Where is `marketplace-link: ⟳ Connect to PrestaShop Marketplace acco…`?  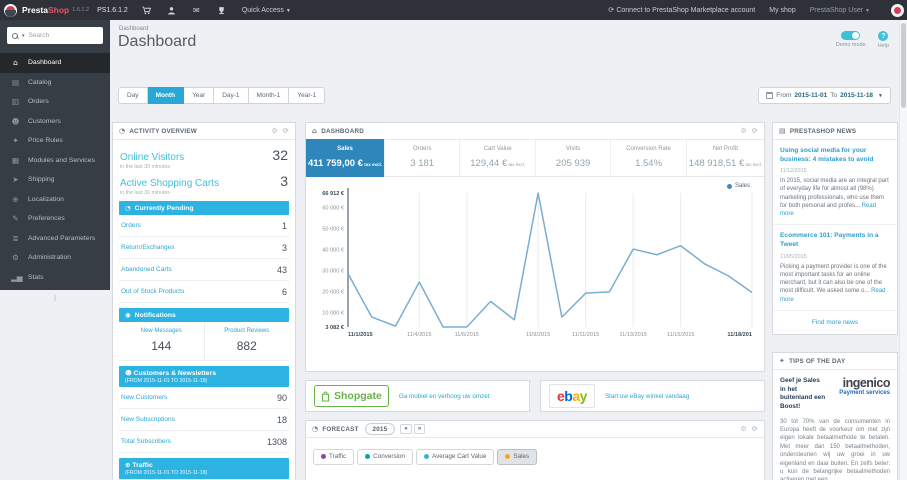 marketplace-link: ⟳ Connect to PrestaShop Marketplace acco… is located at coordinates (681, 10).